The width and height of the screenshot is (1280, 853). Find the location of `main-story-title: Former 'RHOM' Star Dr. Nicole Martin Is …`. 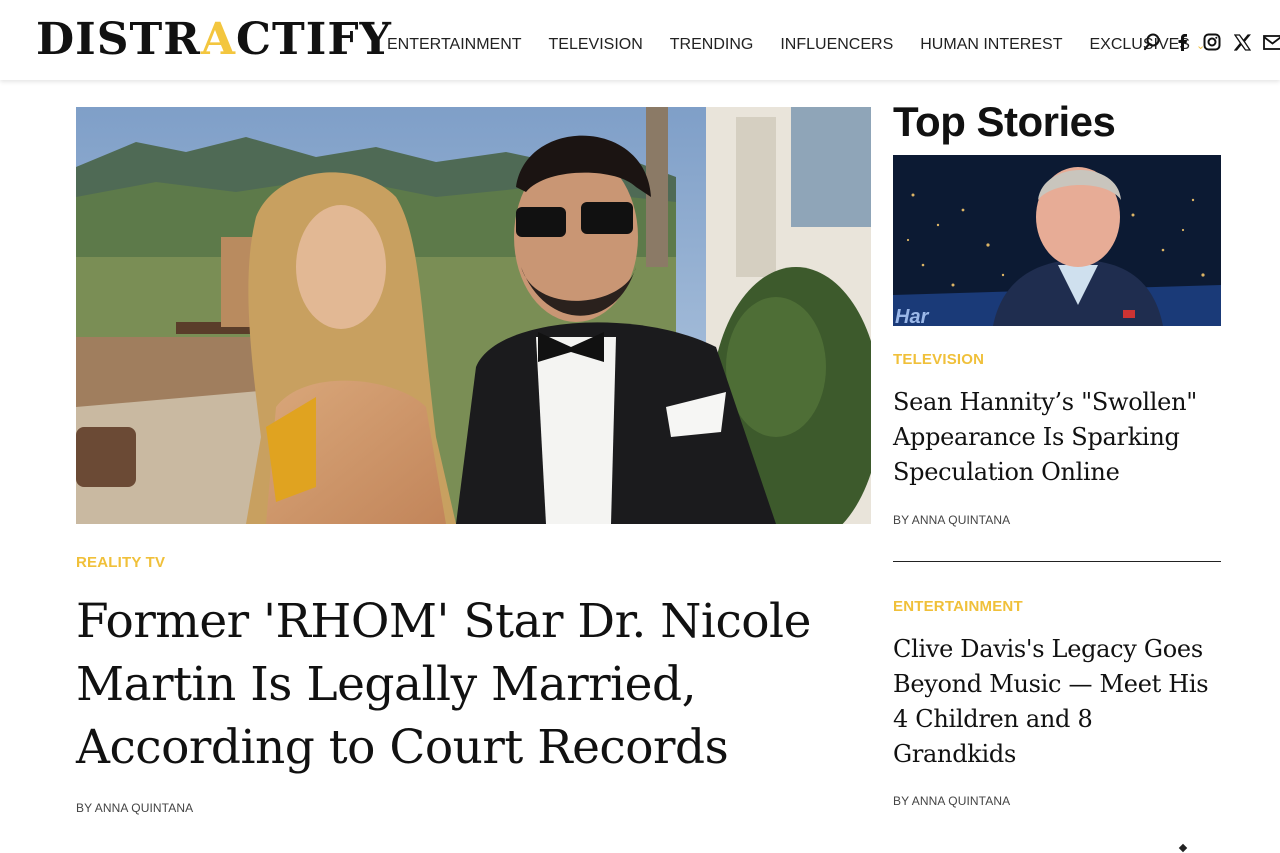

main-story-title: Former 'RHOM' Star Dr. Nicole Martin Is … is located at coordinates (476, 684).